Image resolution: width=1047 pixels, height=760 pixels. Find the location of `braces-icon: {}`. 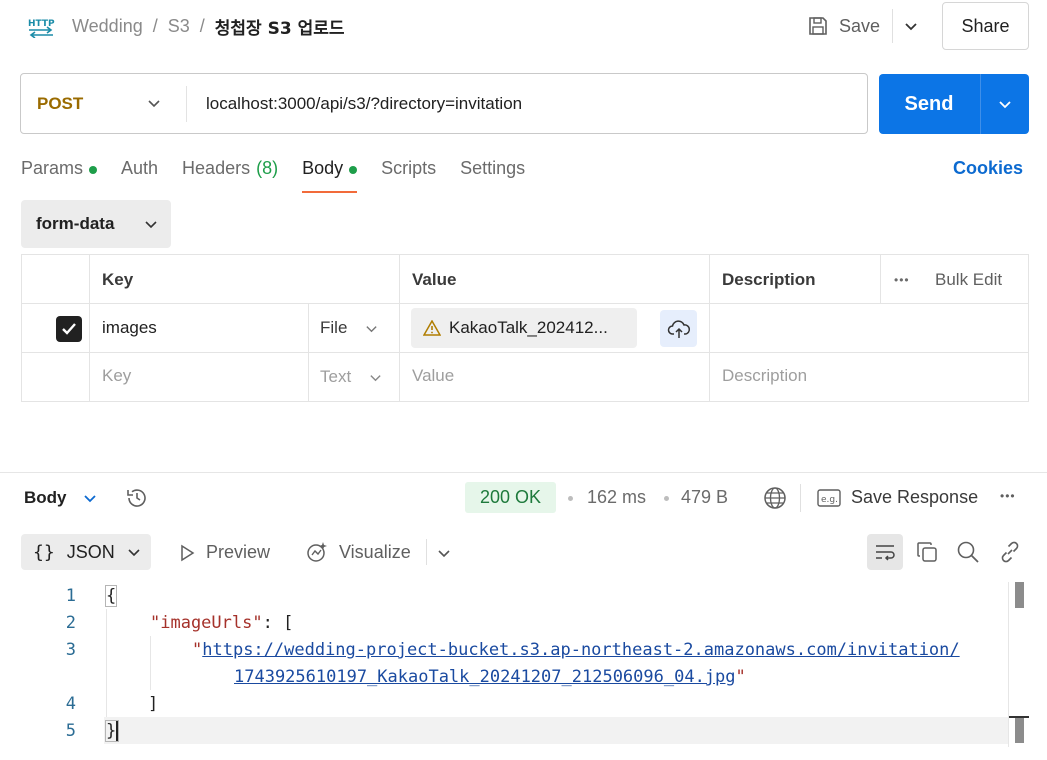

braces-icon: {} is located at coordinates (44, 552).